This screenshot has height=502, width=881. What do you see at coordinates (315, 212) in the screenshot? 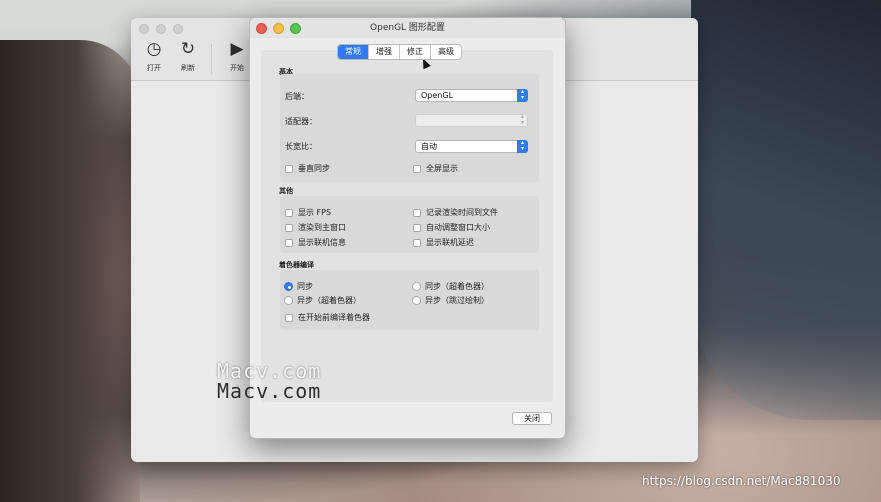
I see `show-fps-label: 显示 FPS` at bounding box center [315, 212].